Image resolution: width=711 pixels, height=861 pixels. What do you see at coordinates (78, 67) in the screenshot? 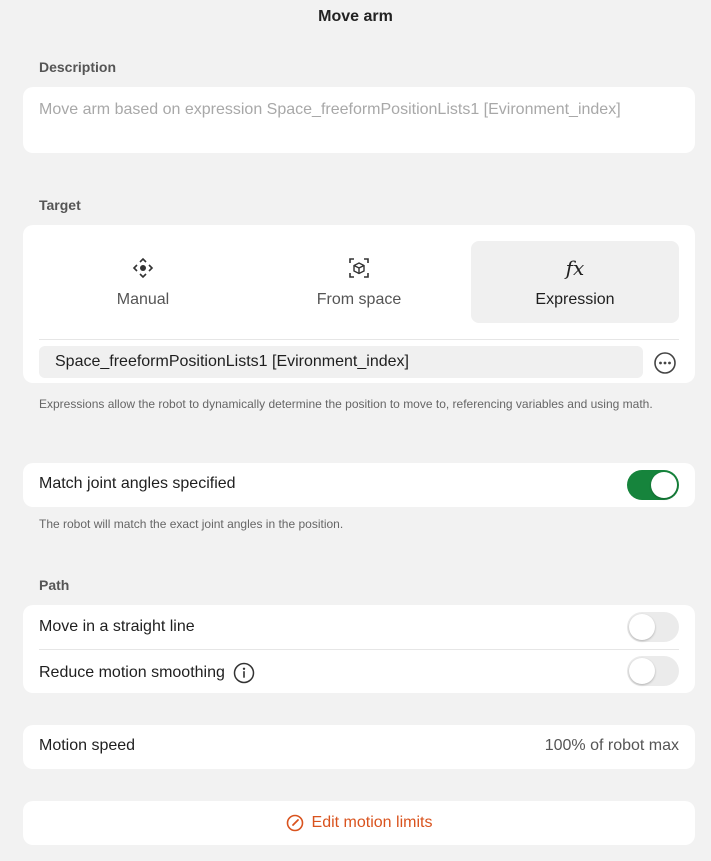
I see `description-section-label: Description` at bounding box center [78, 67].